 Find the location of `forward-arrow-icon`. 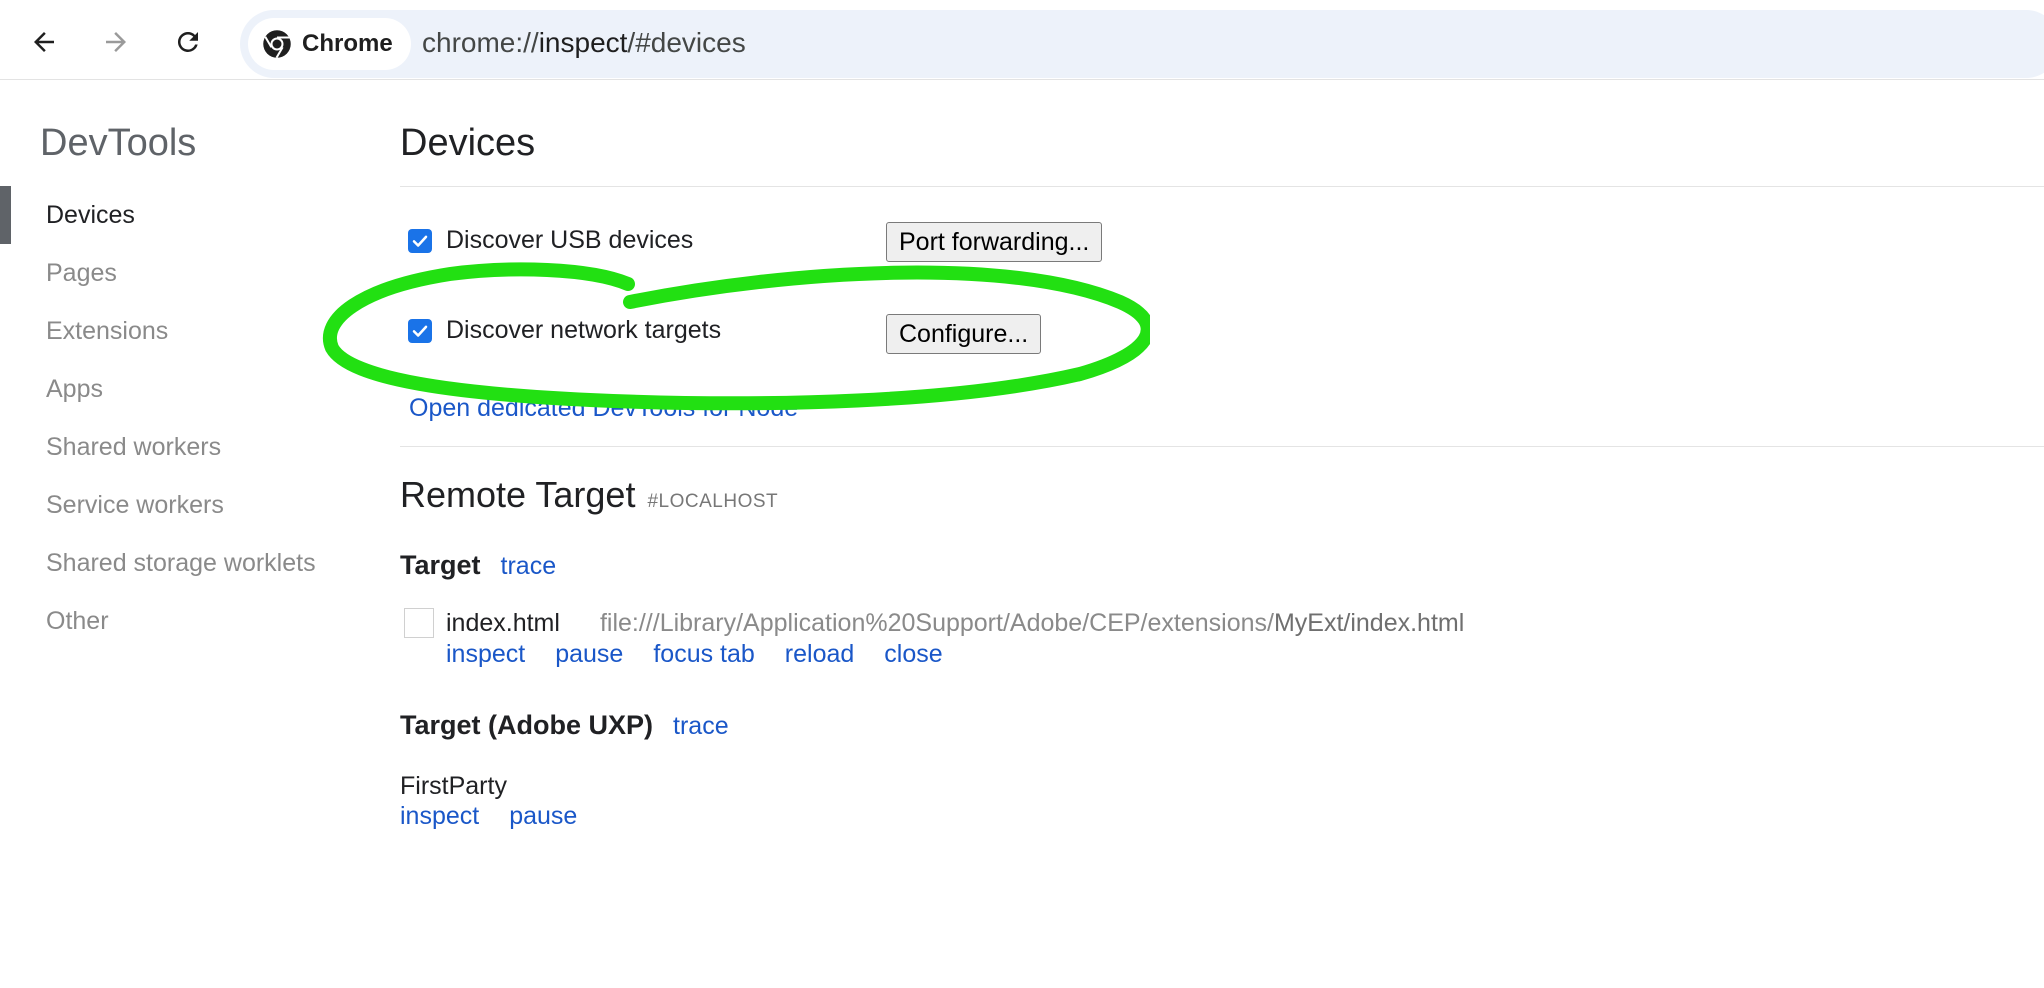

forward-arrow-icon is located at coordinates (116, 42).